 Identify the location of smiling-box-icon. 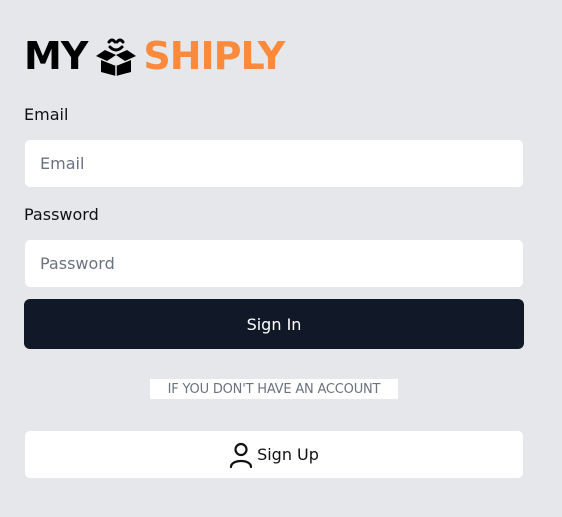
(116, 57).